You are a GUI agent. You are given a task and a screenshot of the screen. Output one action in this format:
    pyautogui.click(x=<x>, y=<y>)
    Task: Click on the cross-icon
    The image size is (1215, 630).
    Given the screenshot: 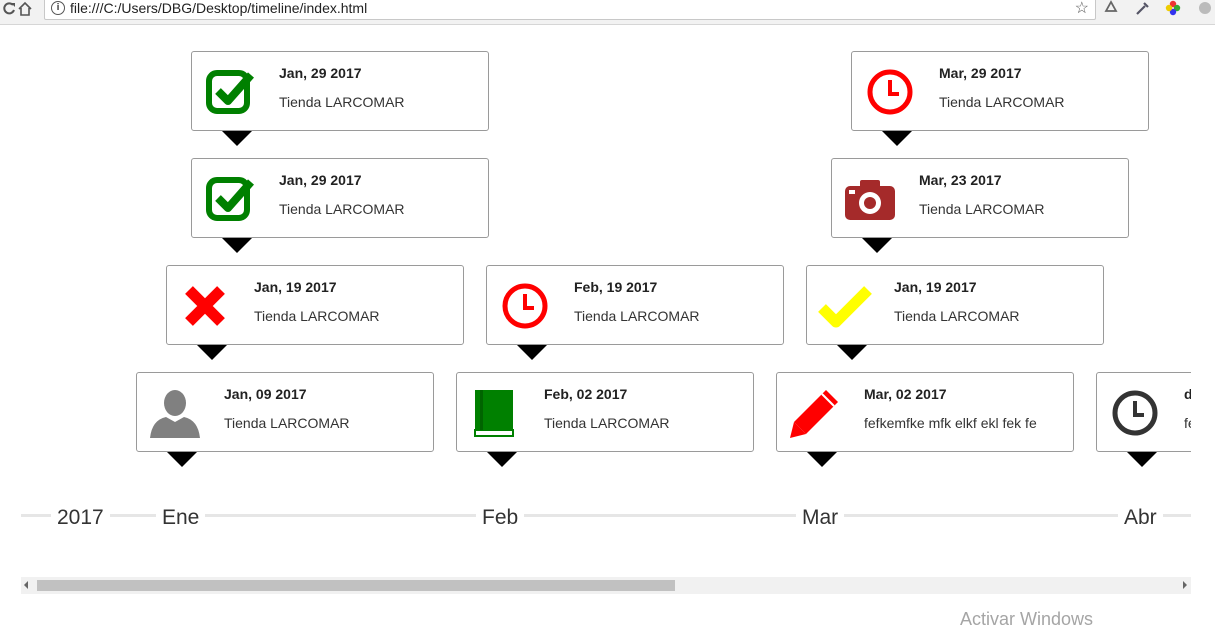 What is the action you would take?
    pyautogui.click(x=205, y=306)
    